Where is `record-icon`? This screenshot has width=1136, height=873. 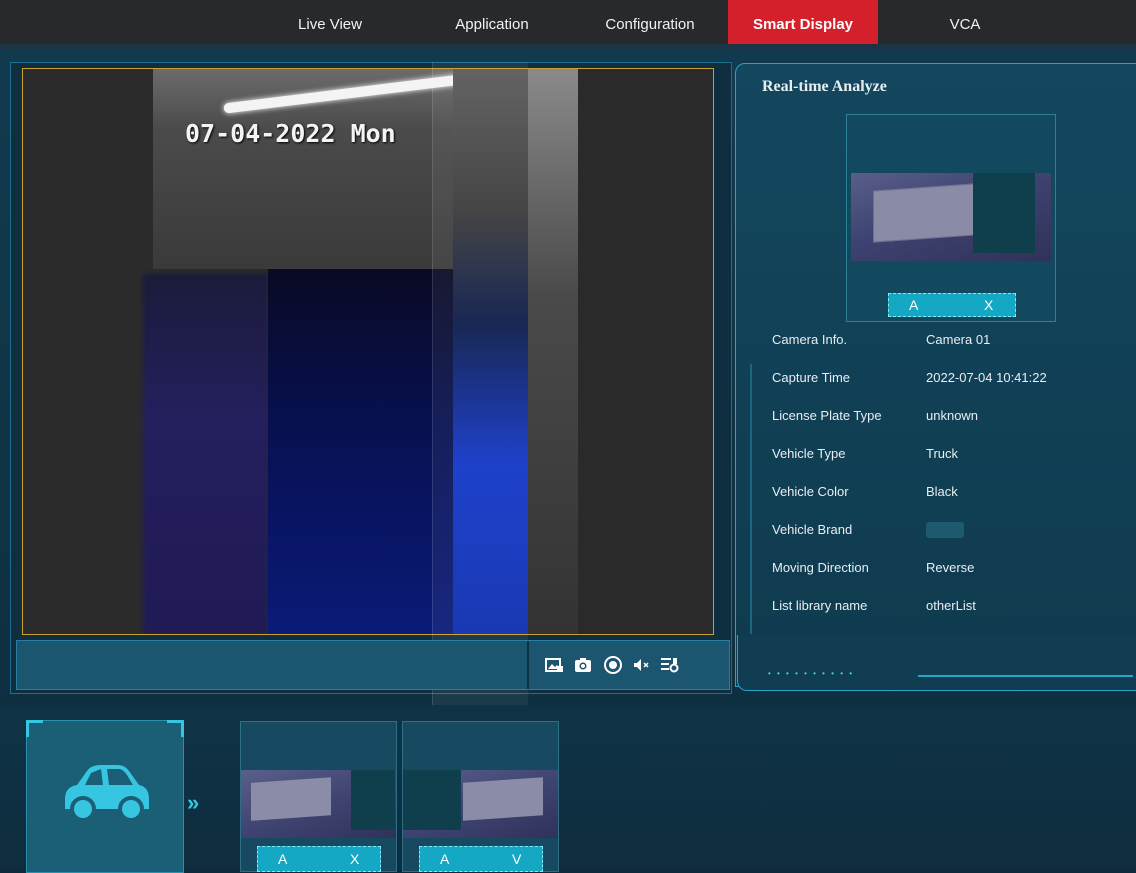 record-icon is located at coordinates (613, 665).